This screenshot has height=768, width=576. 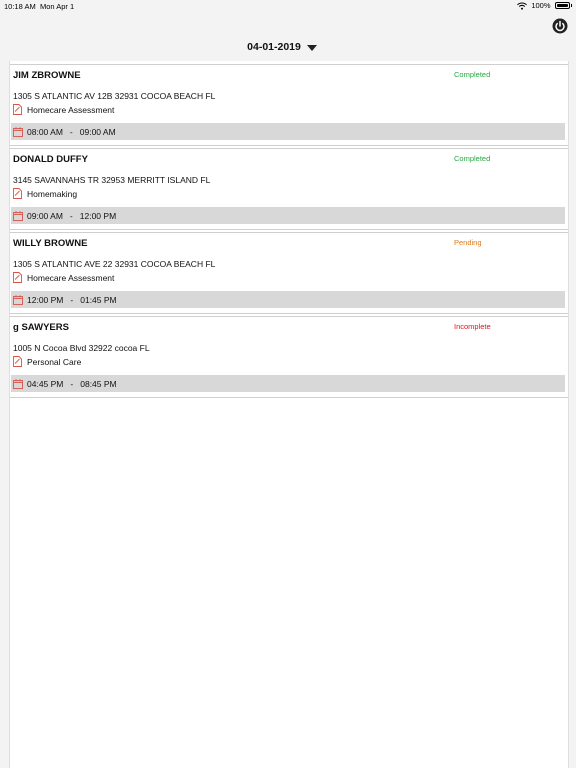 What do you see at coordinates (98, 299) in the screenshot?
I see `end-time: 01:45 PM` at bounding box center [98, 299].